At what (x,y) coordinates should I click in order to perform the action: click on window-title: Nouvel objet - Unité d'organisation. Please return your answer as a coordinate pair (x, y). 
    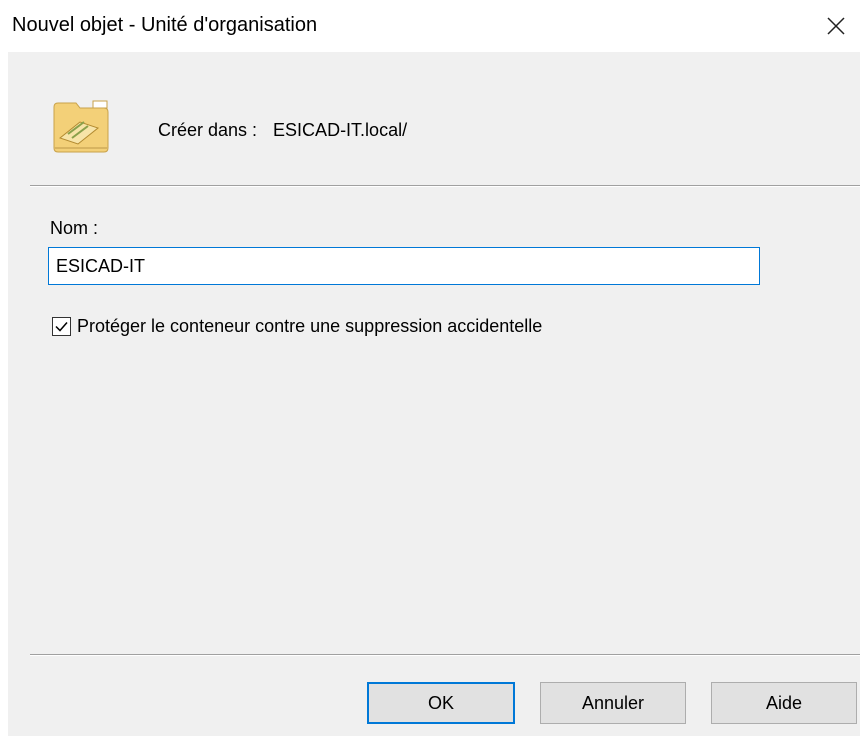
    Looking at the image, I should click on (165, 25).